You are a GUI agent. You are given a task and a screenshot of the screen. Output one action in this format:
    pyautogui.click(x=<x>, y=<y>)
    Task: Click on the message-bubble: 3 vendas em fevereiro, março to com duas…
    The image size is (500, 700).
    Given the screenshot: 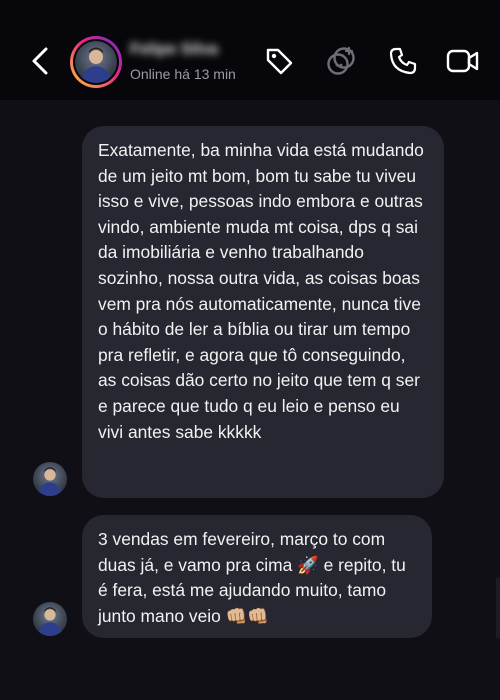 What is the action you would take?
    pyautogui.click(x=257, y=576)
    